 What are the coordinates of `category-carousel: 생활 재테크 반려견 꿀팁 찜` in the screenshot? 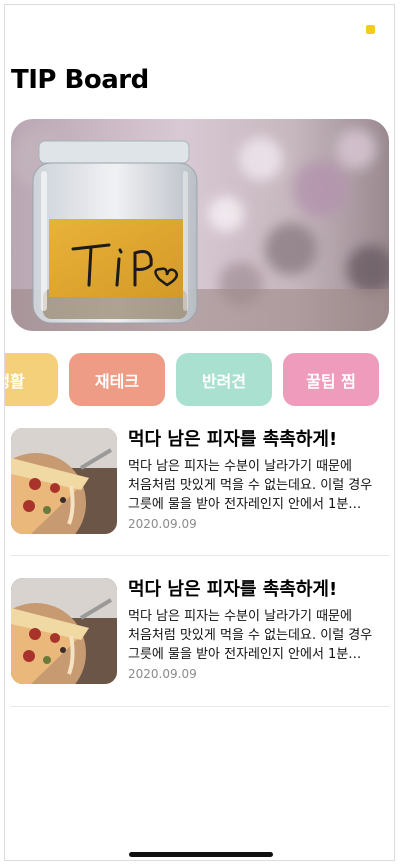 It's located at (199, 380).